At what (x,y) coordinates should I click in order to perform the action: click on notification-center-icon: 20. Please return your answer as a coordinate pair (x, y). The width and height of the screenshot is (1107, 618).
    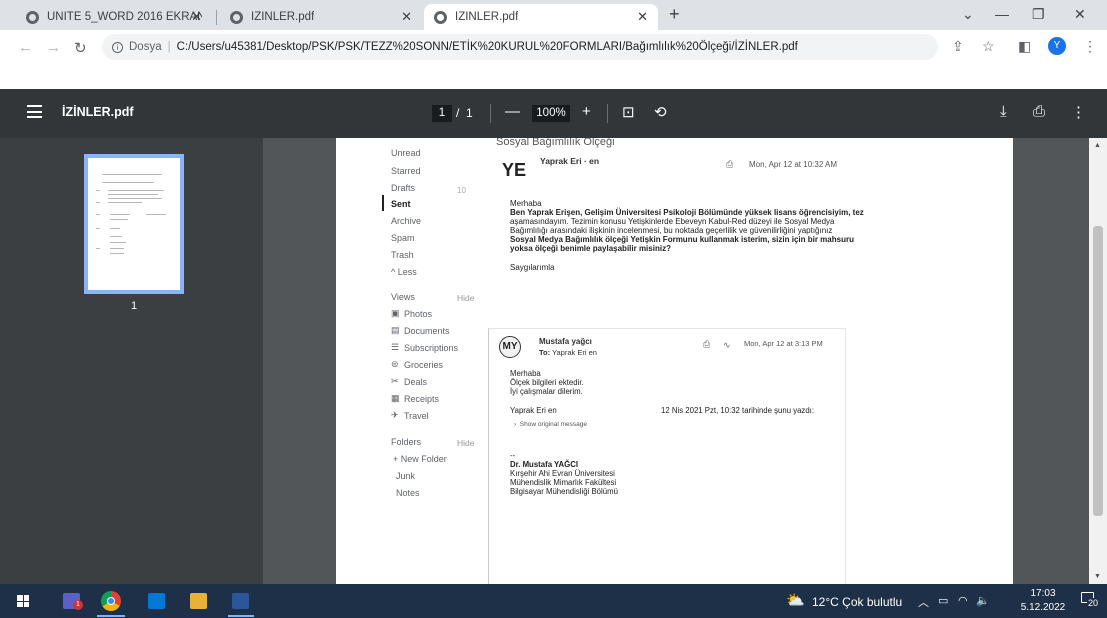
    Looking at the image, I should click on (1090, 600).